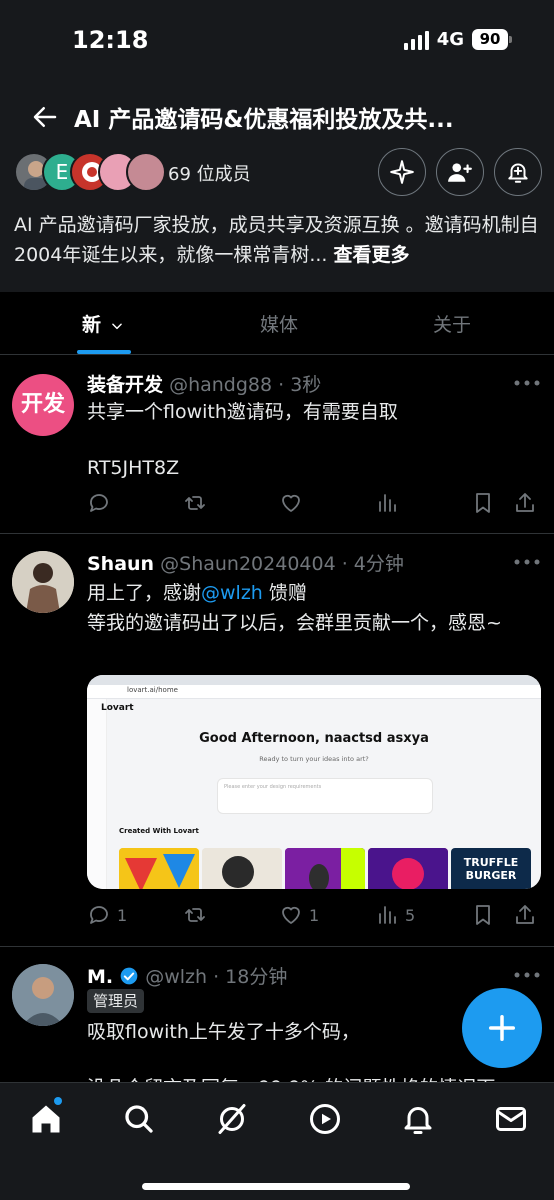  Describe the element at coordinates (152, 690) in the screenshot. I see `address-url: lovart.ai/home` at that location.